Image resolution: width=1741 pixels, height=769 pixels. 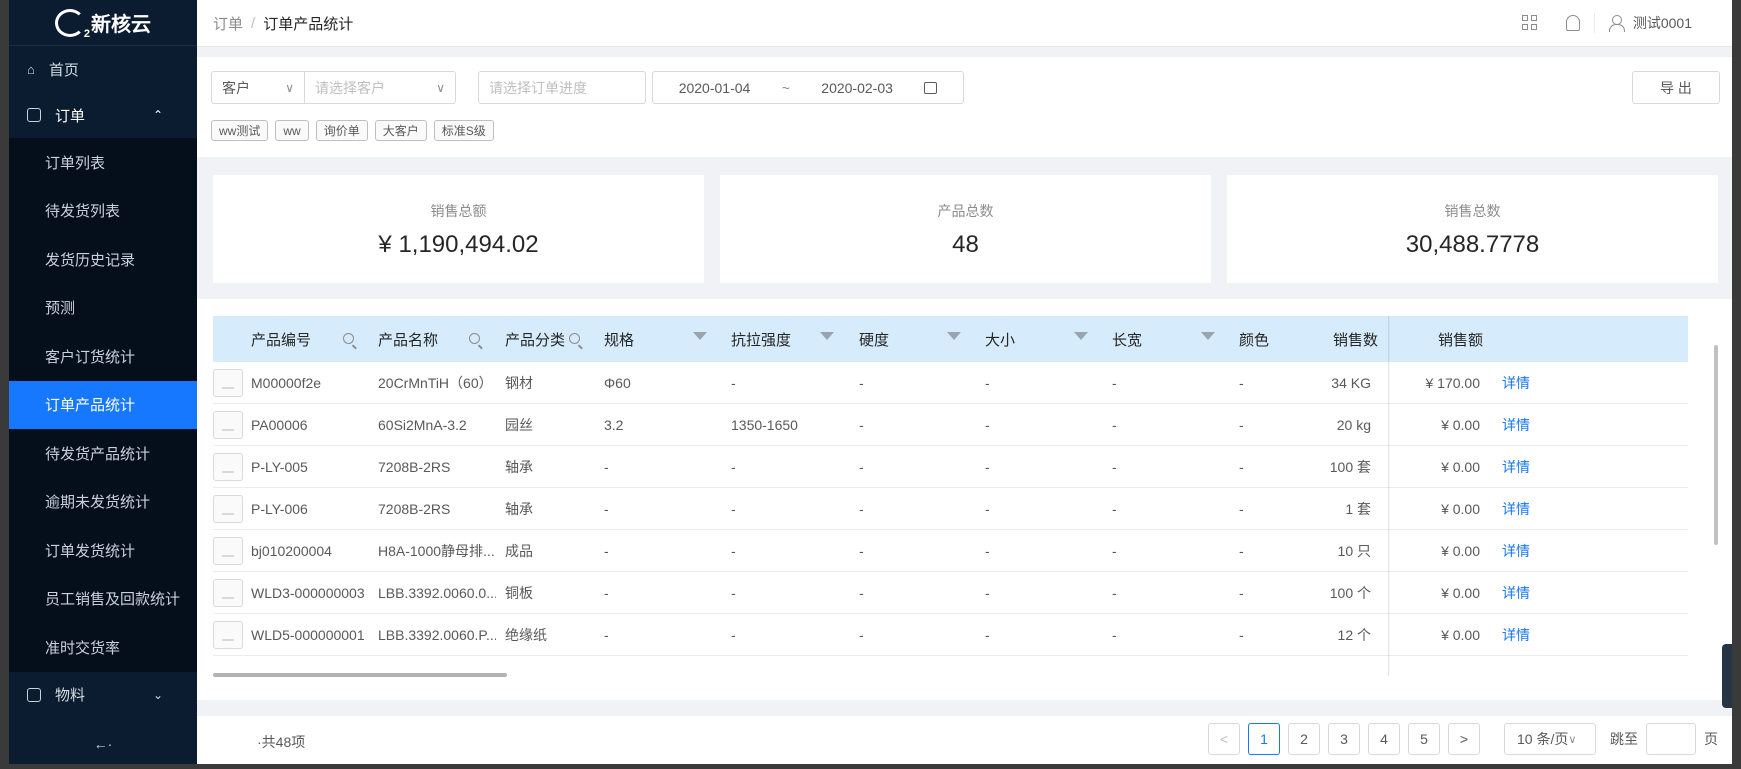 I want to click on filter-type-value: 客户, so click(x=236, y=87).